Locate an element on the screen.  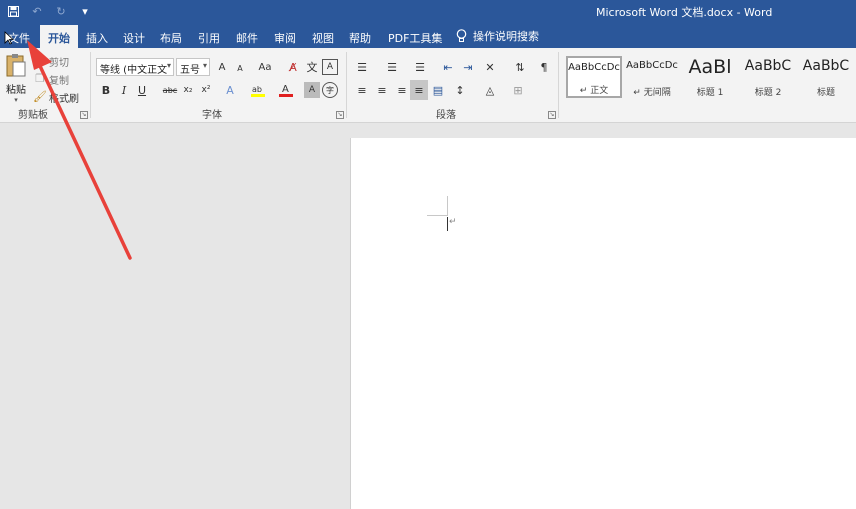
font-name-combo: 等线 (中文正文 ▾ is located at coordinates (135, 67).